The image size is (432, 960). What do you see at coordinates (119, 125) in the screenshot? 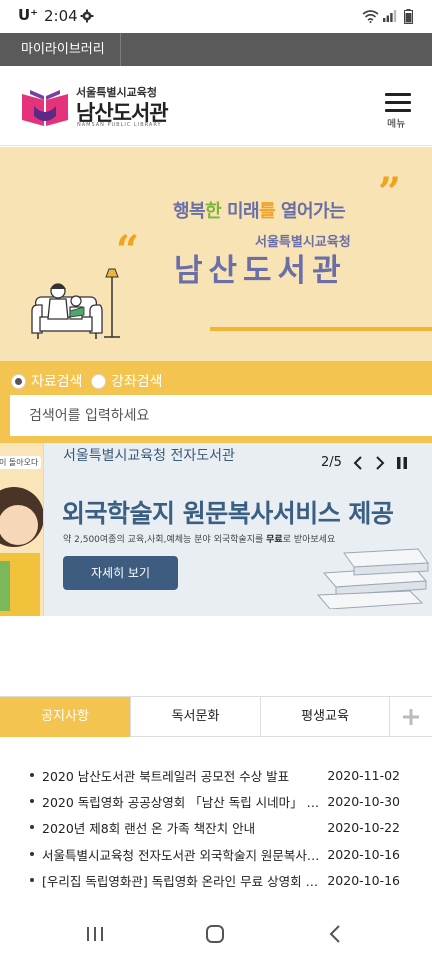
I see `logo-english-name: NAMSAN PUBLIC LIBRARY` at bounding box center [119, 125].